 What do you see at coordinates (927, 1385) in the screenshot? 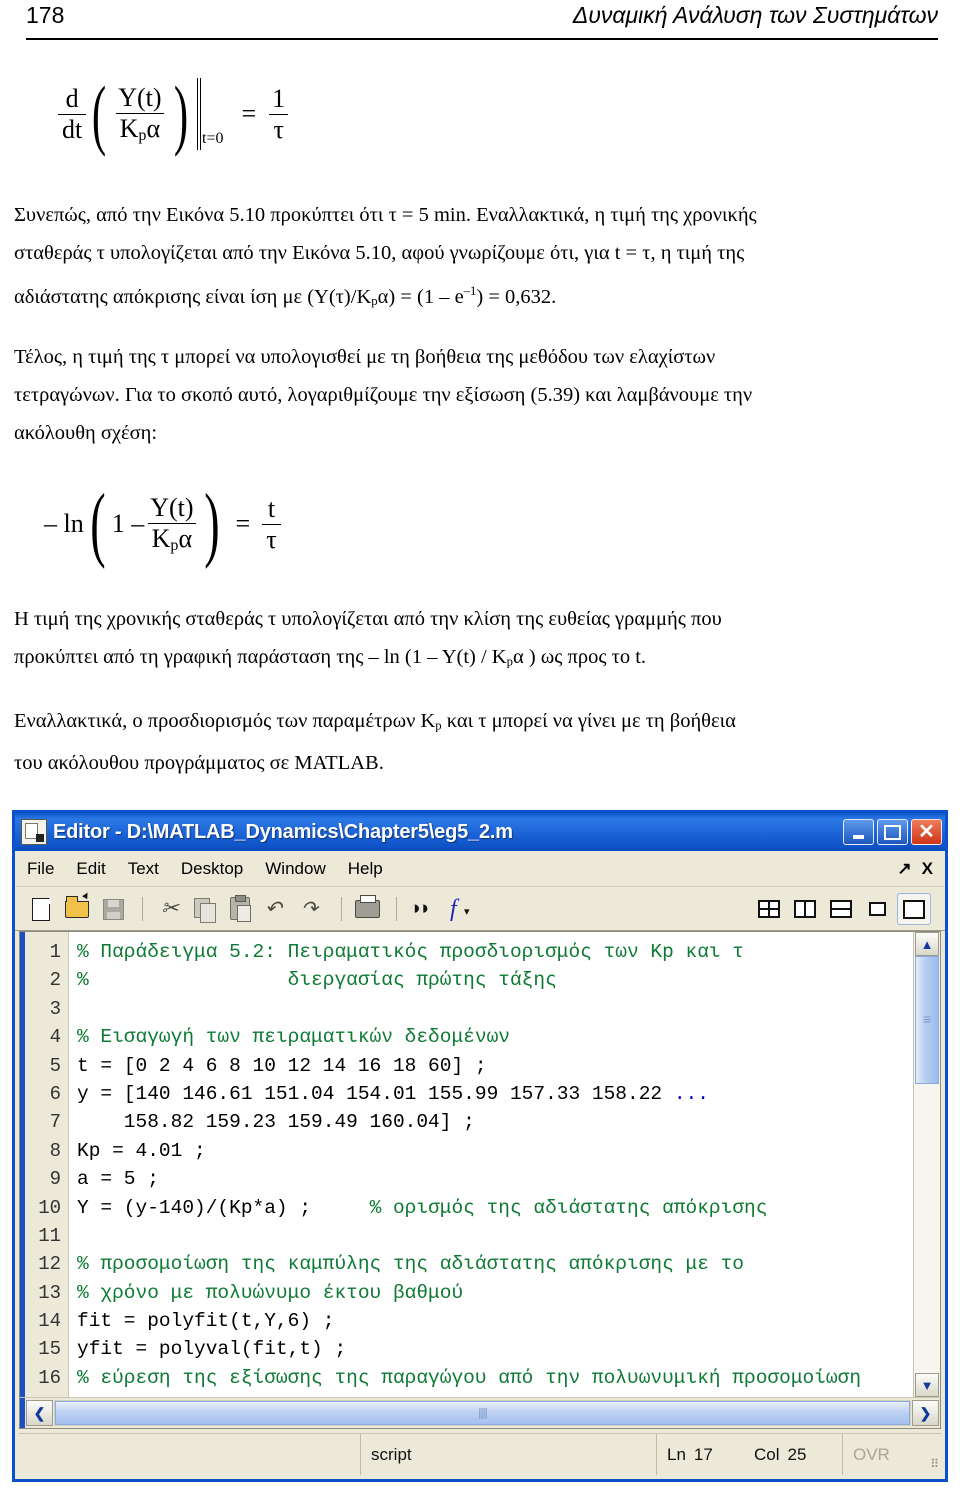
I see `scroll-down-button: ▼` at bounding box center [927, 1385].